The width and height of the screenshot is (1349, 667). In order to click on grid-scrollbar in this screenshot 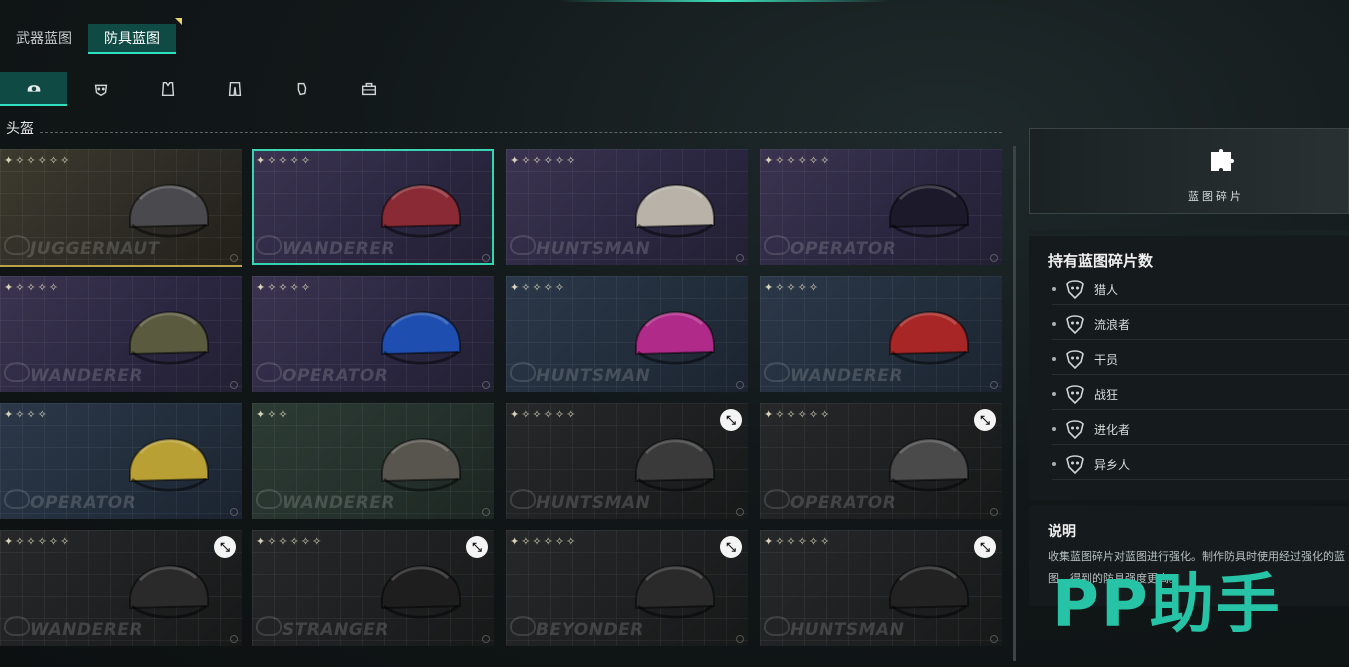, I will do `click(1014, 403)`.